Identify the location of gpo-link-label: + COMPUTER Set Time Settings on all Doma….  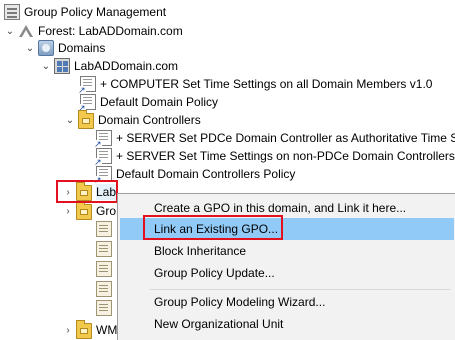
(266, 84).